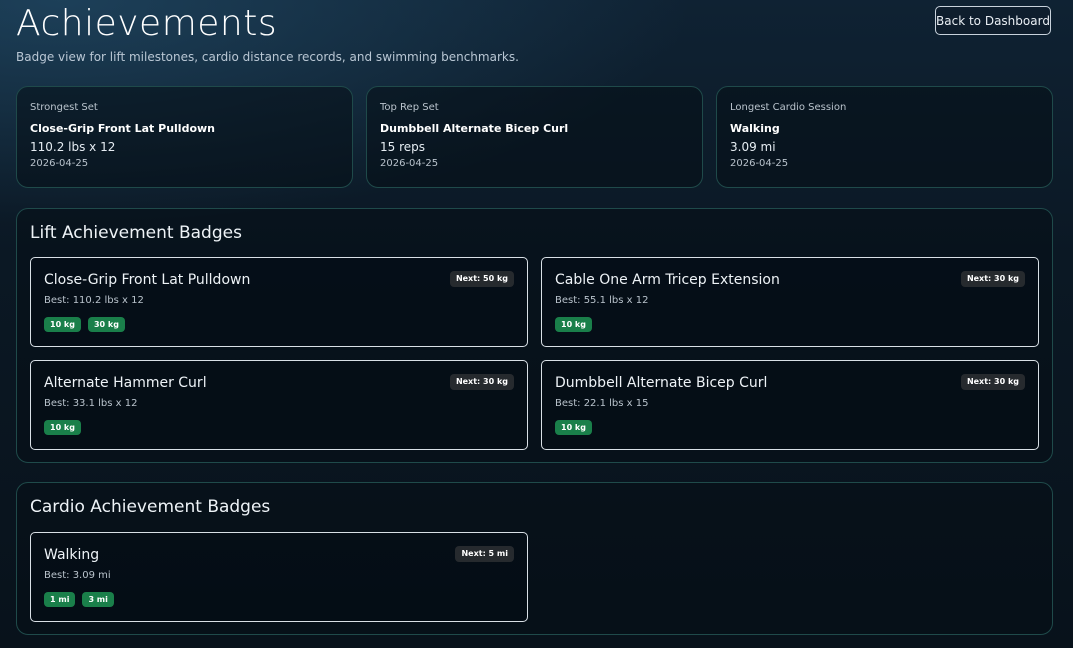 The image size is (1073, 648). I want to click on badge-card-title: Close-Grip Front Lat Pulldown, so click(147, 280).